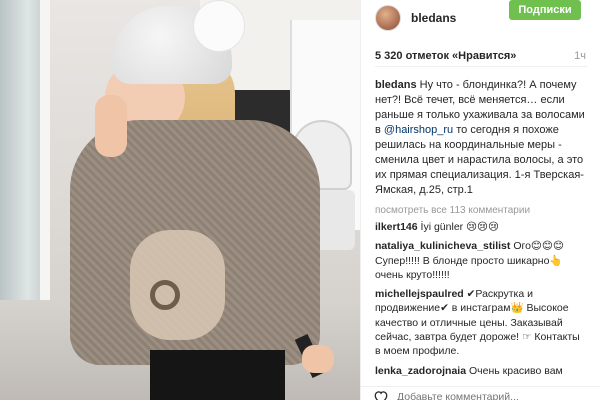 The width and height of the screenshot is (600, 400). Describe the element at coordinates (481, 66) in the screenshot. I see `divider` at that location.